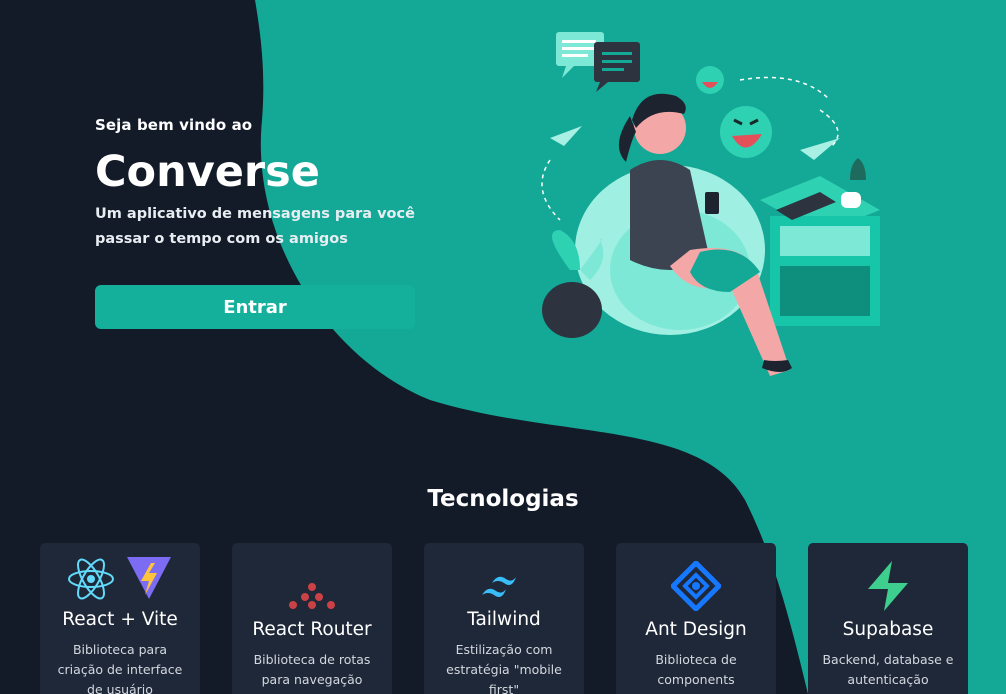  Describe the element at coordinates (696, 629) in the screenshot. I see `tech-name: Ant Design` at that location.